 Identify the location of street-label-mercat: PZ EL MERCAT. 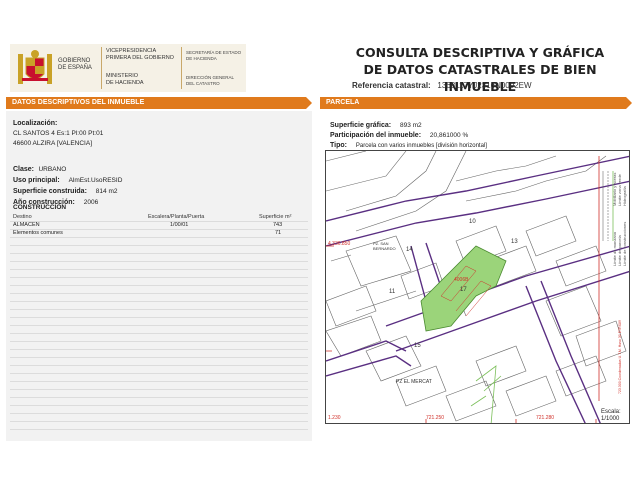
(414, 382).